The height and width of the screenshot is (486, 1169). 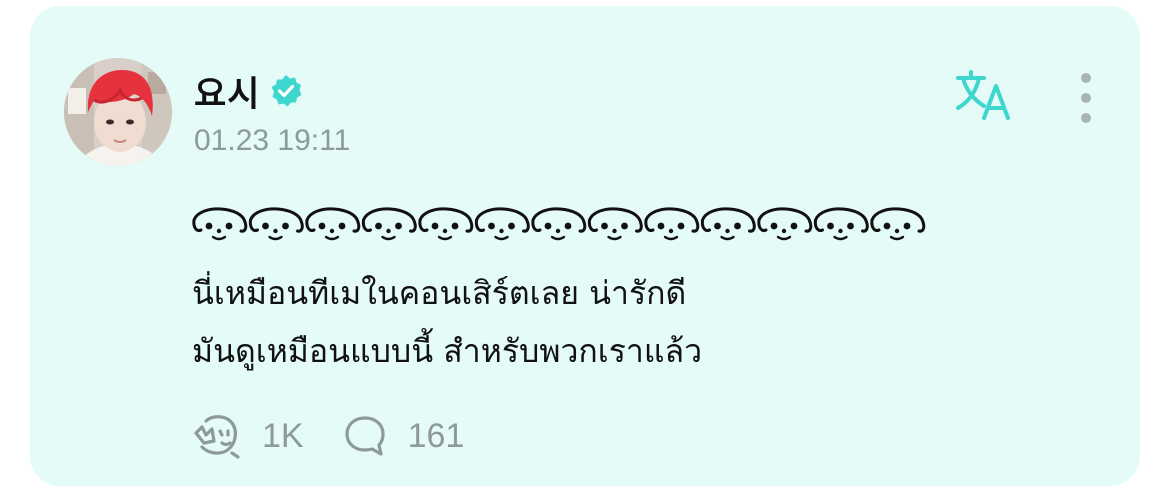 What do you see at coordinates (286, 91) in the screenshot?
I see `verified-badge-icon` at bounding box center [286, 91].